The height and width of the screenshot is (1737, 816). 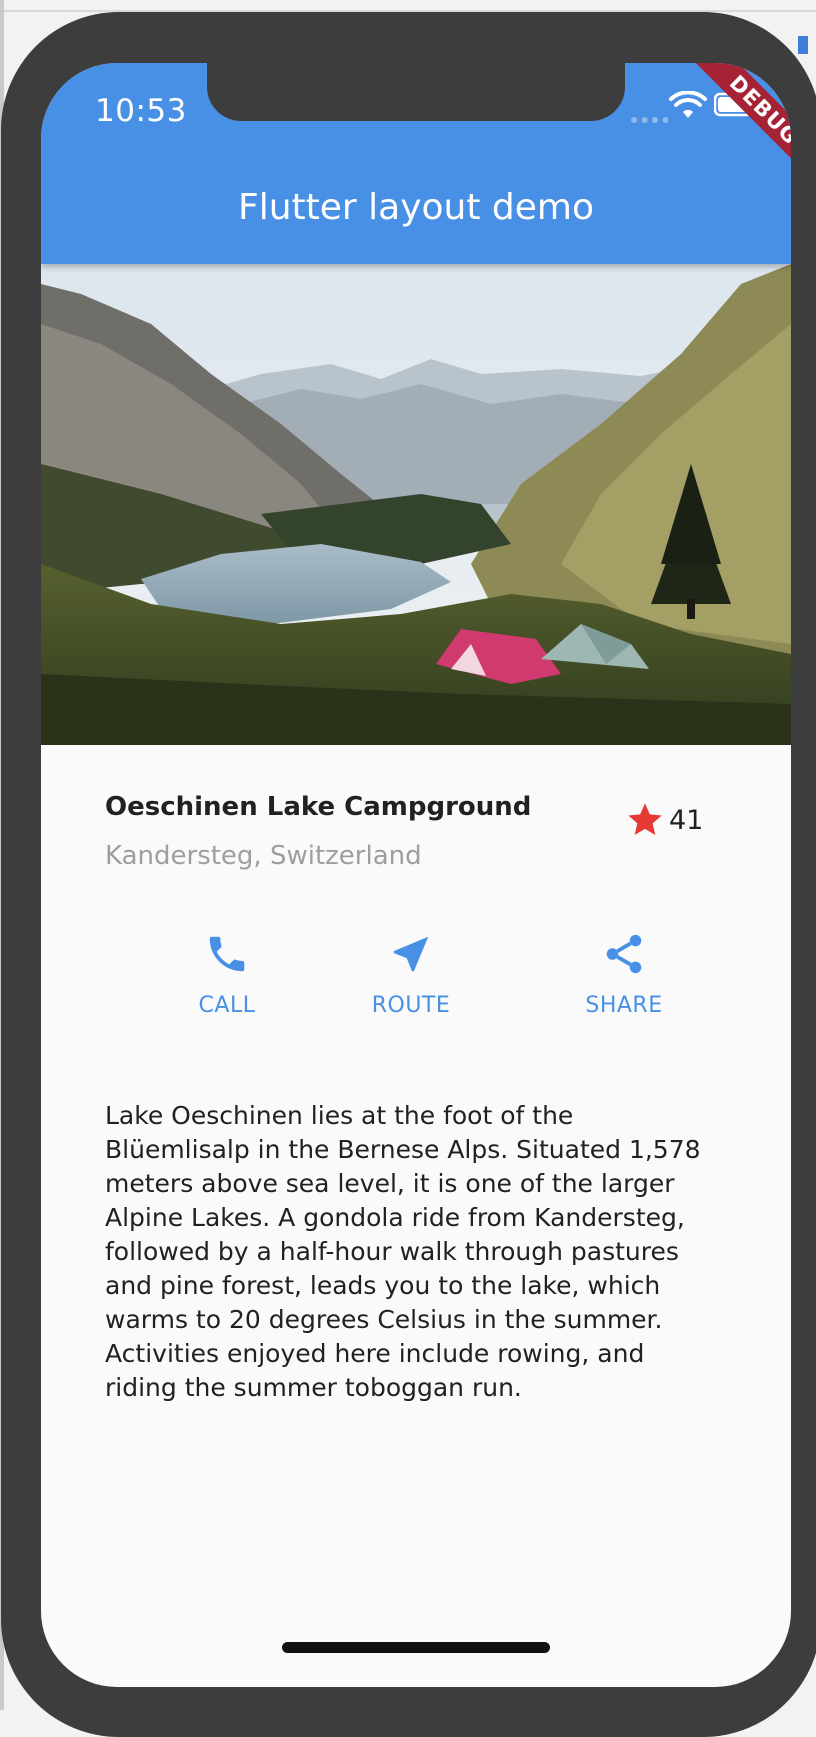 I want to click on status-time: 10:53, so click(x=141, y=111).